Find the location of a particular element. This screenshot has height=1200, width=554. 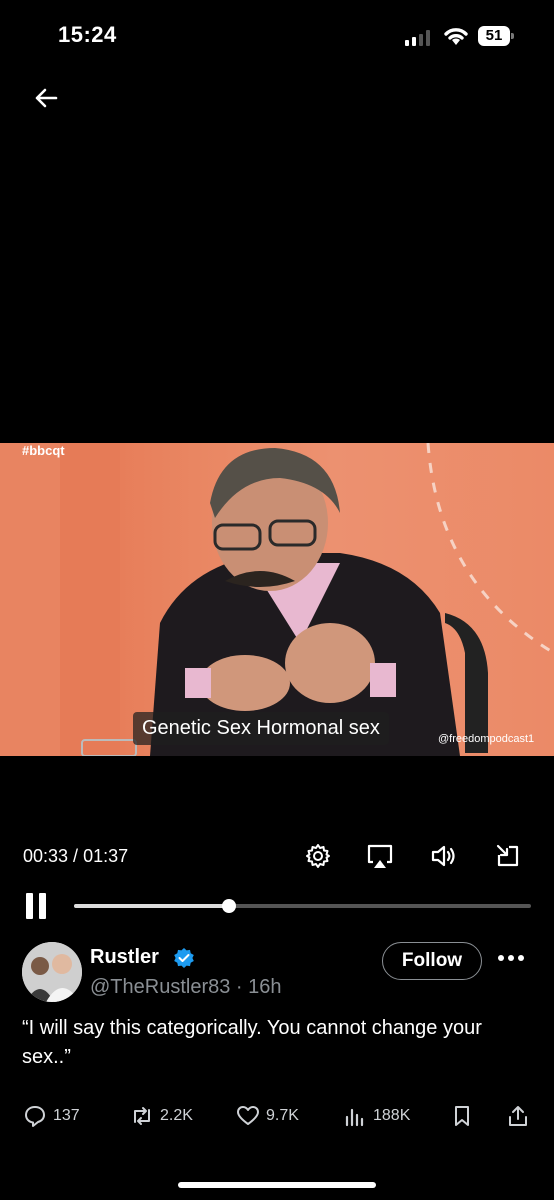

bookmark-icon is located at coordinates (462, 1116).